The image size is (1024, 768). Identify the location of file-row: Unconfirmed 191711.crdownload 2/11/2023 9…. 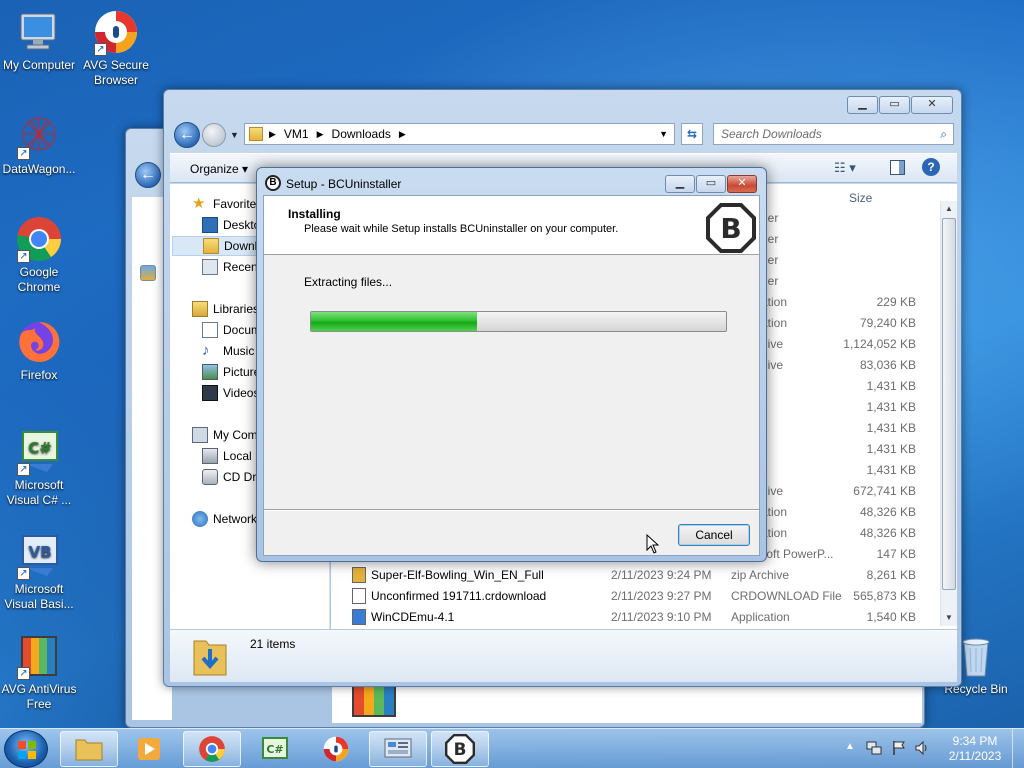
(636, 596).